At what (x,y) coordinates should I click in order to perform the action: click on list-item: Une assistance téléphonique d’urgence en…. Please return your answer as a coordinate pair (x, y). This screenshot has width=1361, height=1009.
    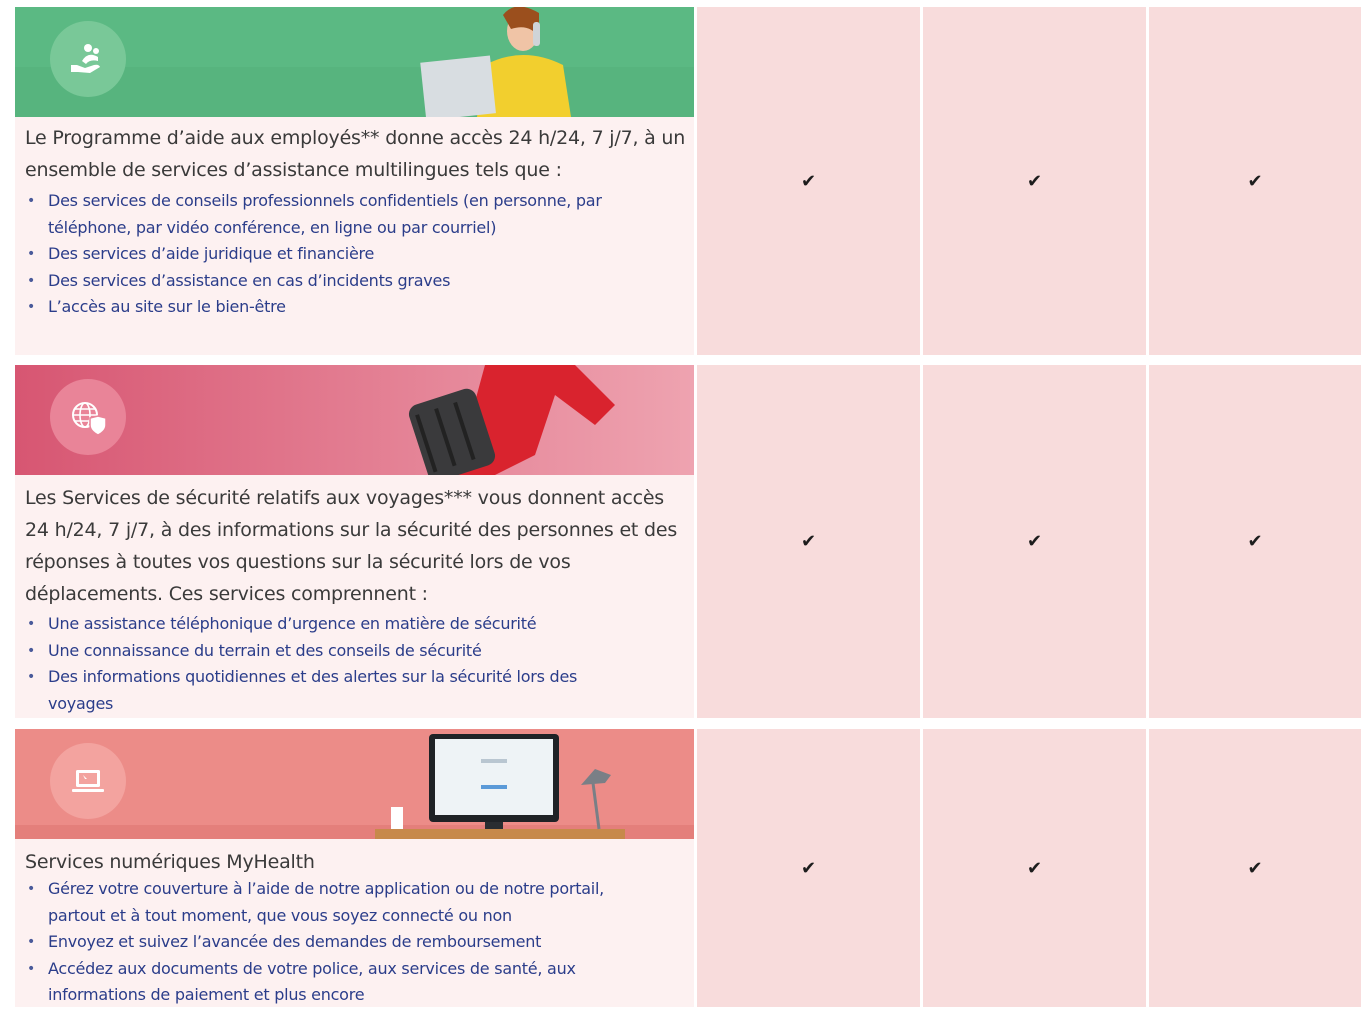
    Looking at the image, I should click on (325, 624).